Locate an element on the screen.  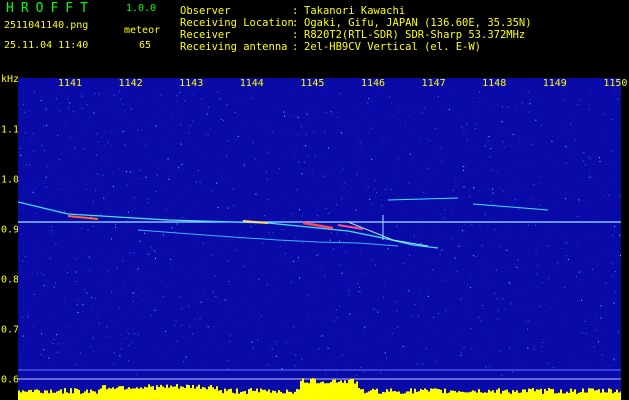
app-version: 1.0.0 is located at coordinates (141, 8).